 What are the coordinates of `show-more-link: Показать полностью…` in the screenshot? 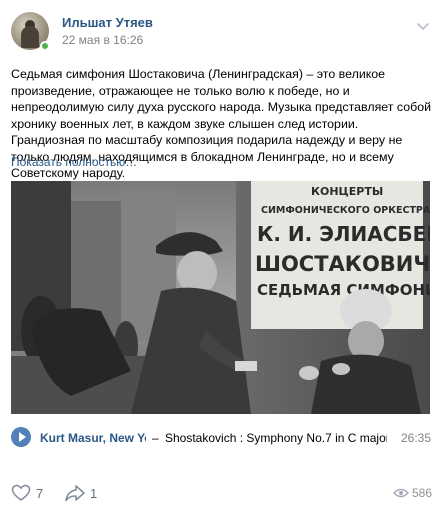 It's located at (74, 162).